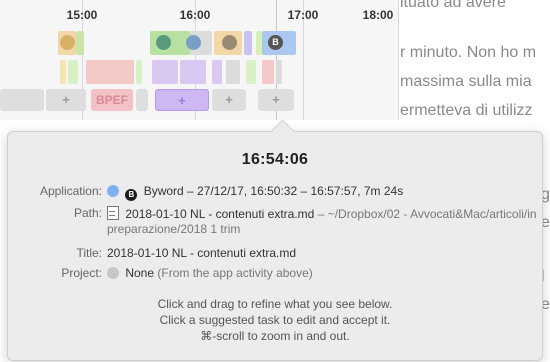 Image resolution: width=550 pixels, height=362 pixels. Describe the element at coordinates (113, 191) in the screenshot. I see `app-color-icon` at that location.